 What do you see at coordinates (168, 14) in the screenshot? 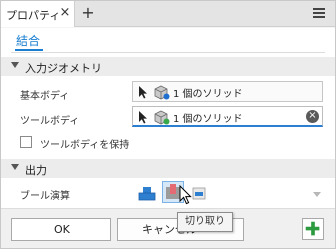
I see `tab-bar: プロパティ × +` at bounding box center [168, 14].